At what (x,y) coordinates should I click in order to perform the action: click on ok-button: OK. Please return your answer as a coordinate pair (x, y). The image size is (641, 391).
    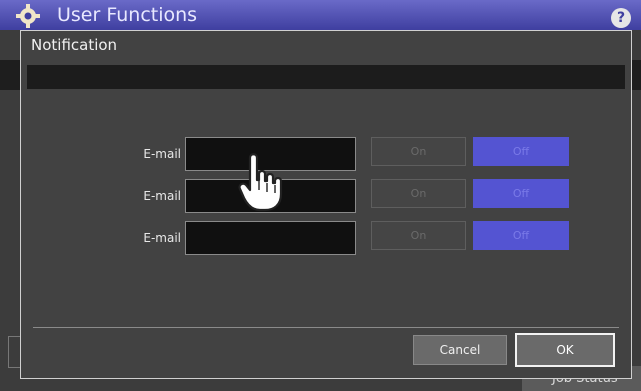
    Looking at the image, I should click on (565, 350).